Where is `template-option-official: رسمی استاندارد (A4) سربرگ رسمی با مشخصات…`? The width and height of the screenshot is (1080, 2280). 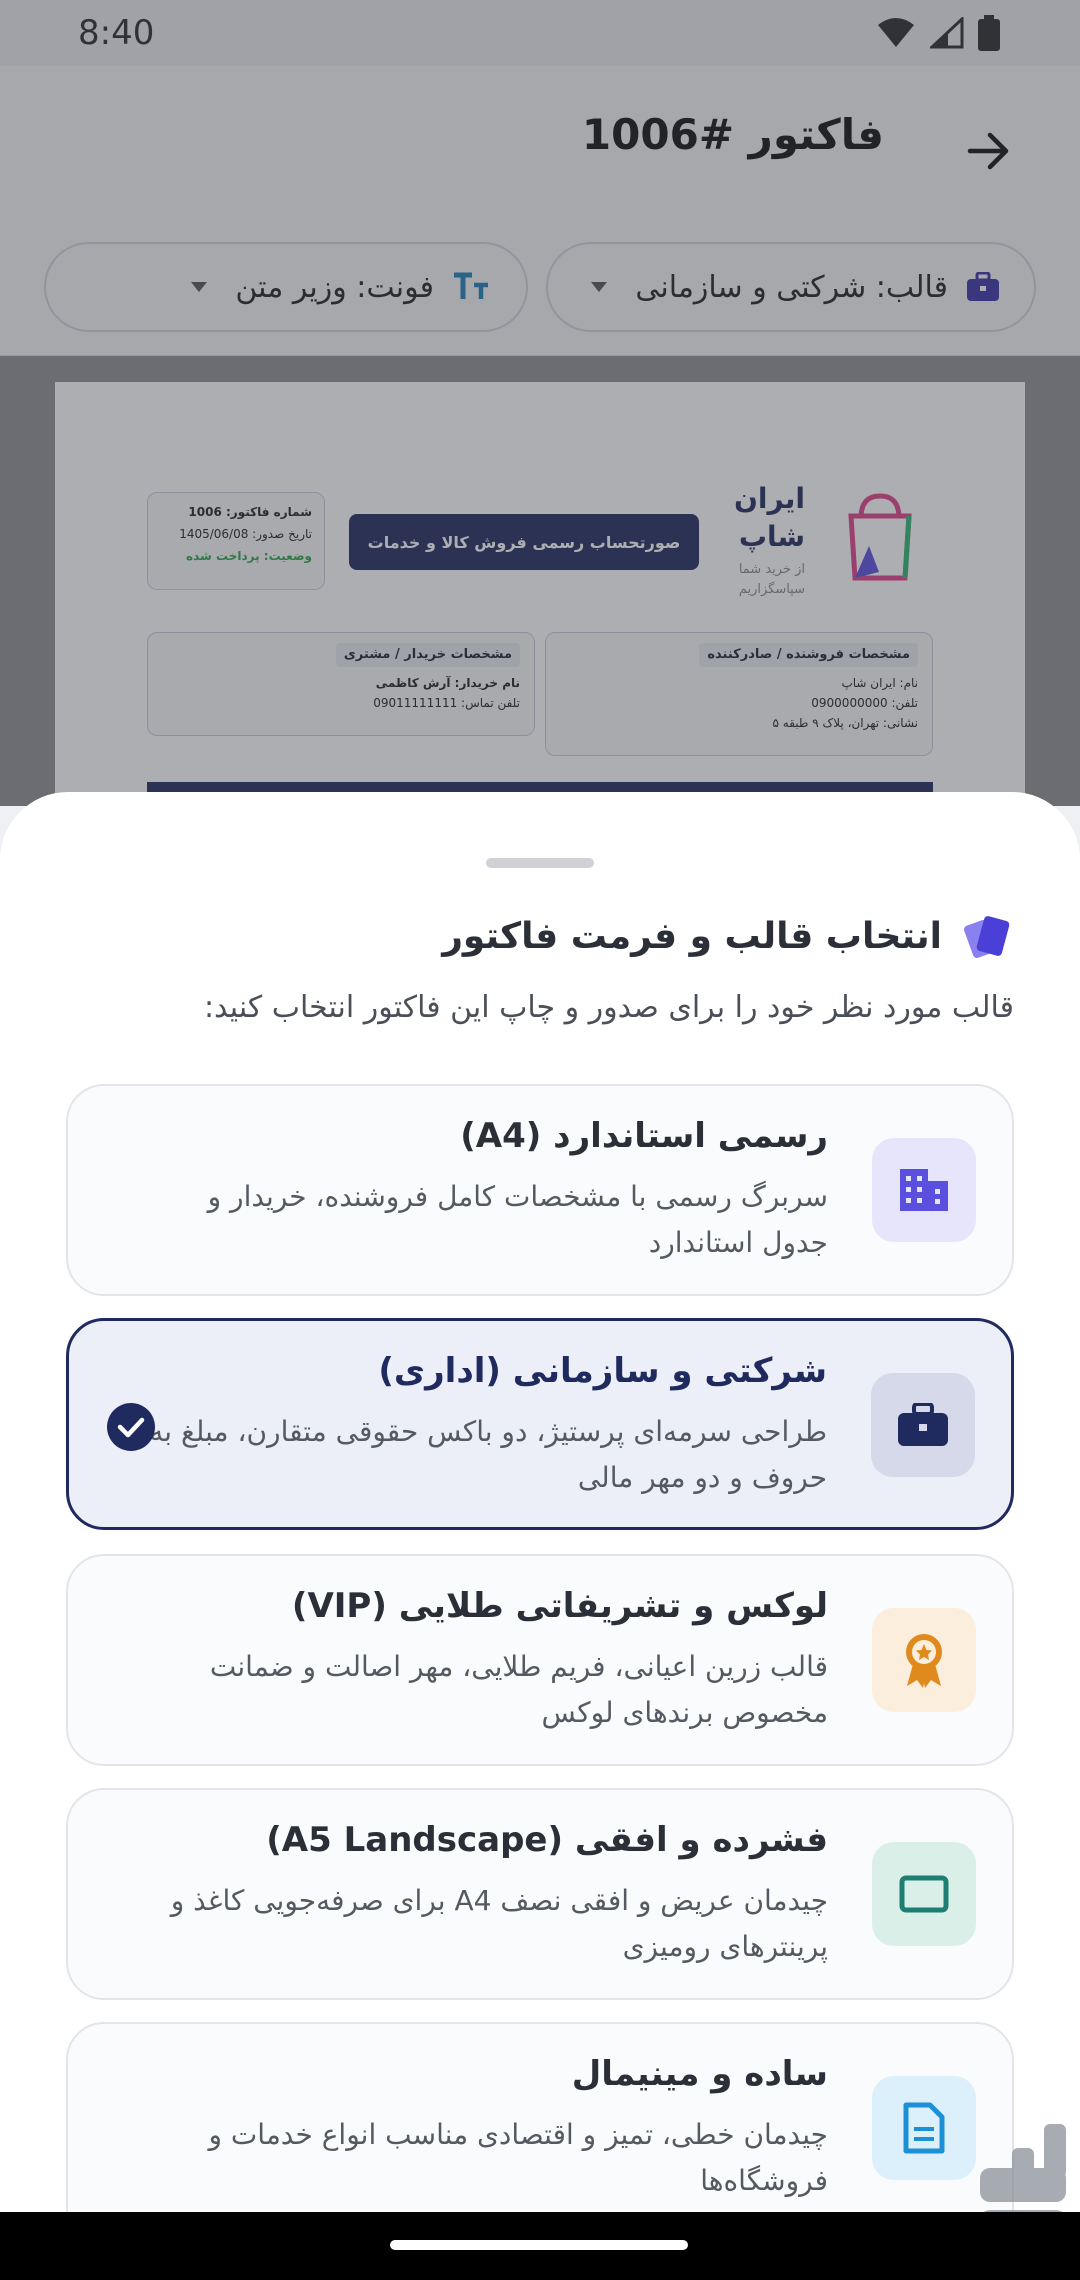 template-option-official: رسمی استاندارد (A4) سربرگ رسمی با مشخصات… is located at coordinates (540, 1190).